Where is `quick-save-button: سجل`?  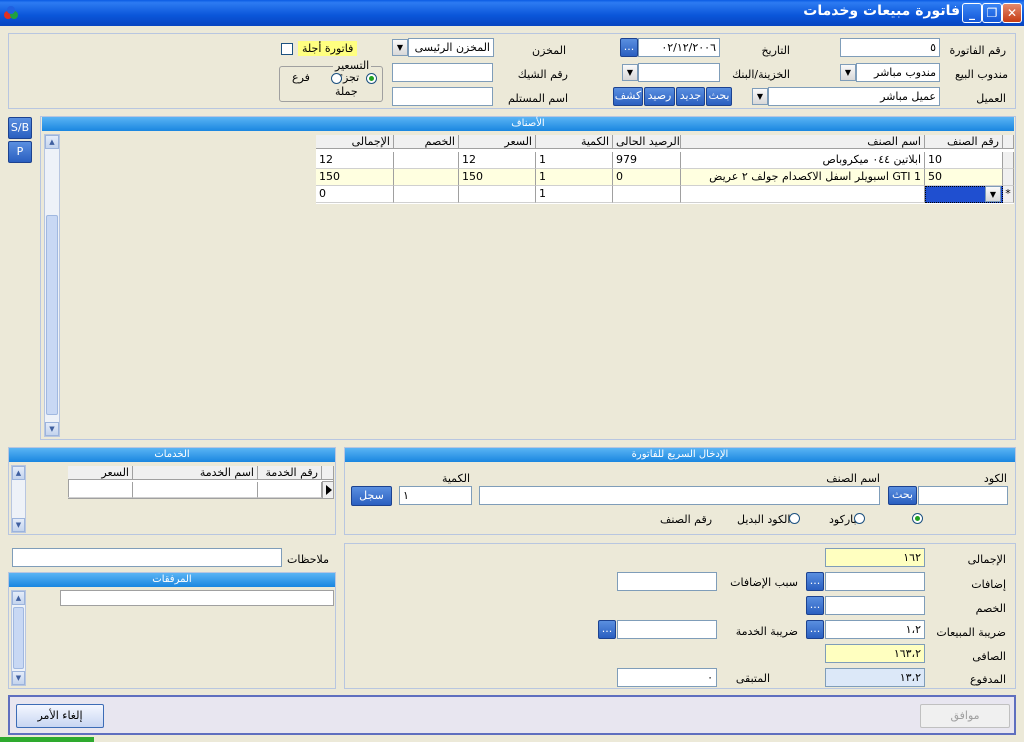
quick-save-button: سجل is located at coordinates (371, 496).